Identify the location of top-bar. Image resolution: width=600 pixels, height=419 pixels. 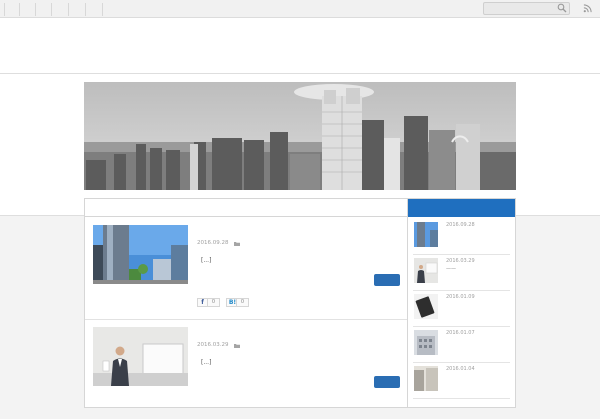
(300, 9).